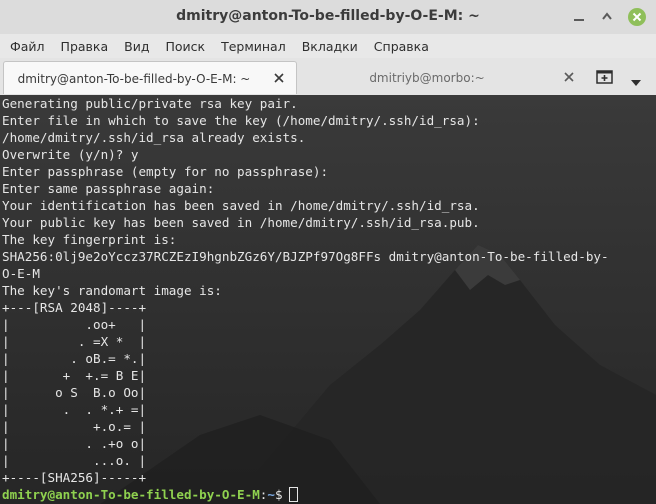 This screenshot has width=656, height=504. I want to click on prompt-path: ~, so click(271, 494).